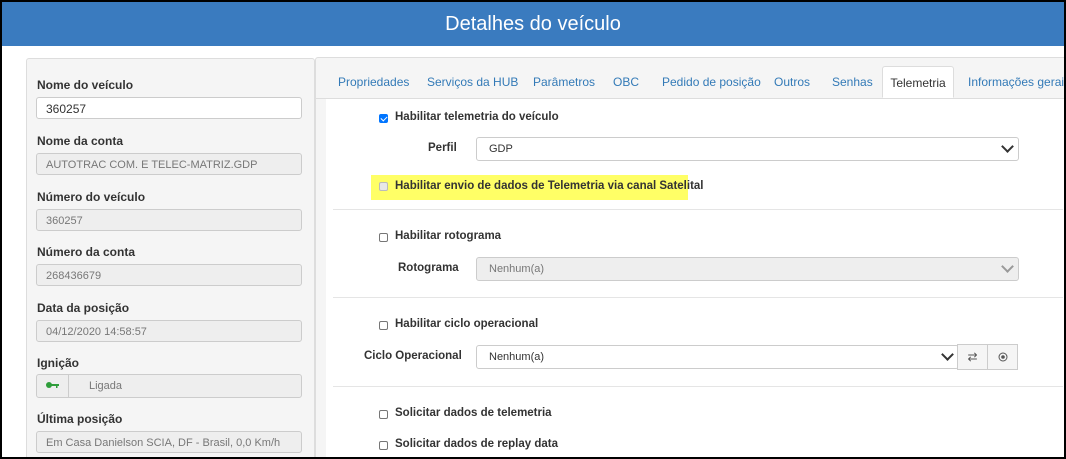 The image size is (1066, 459). What do you see at coordinates (564, 82) in the screenshot?
I see `tab-parametros: Parâmetros` at bounding box center [564, 82].